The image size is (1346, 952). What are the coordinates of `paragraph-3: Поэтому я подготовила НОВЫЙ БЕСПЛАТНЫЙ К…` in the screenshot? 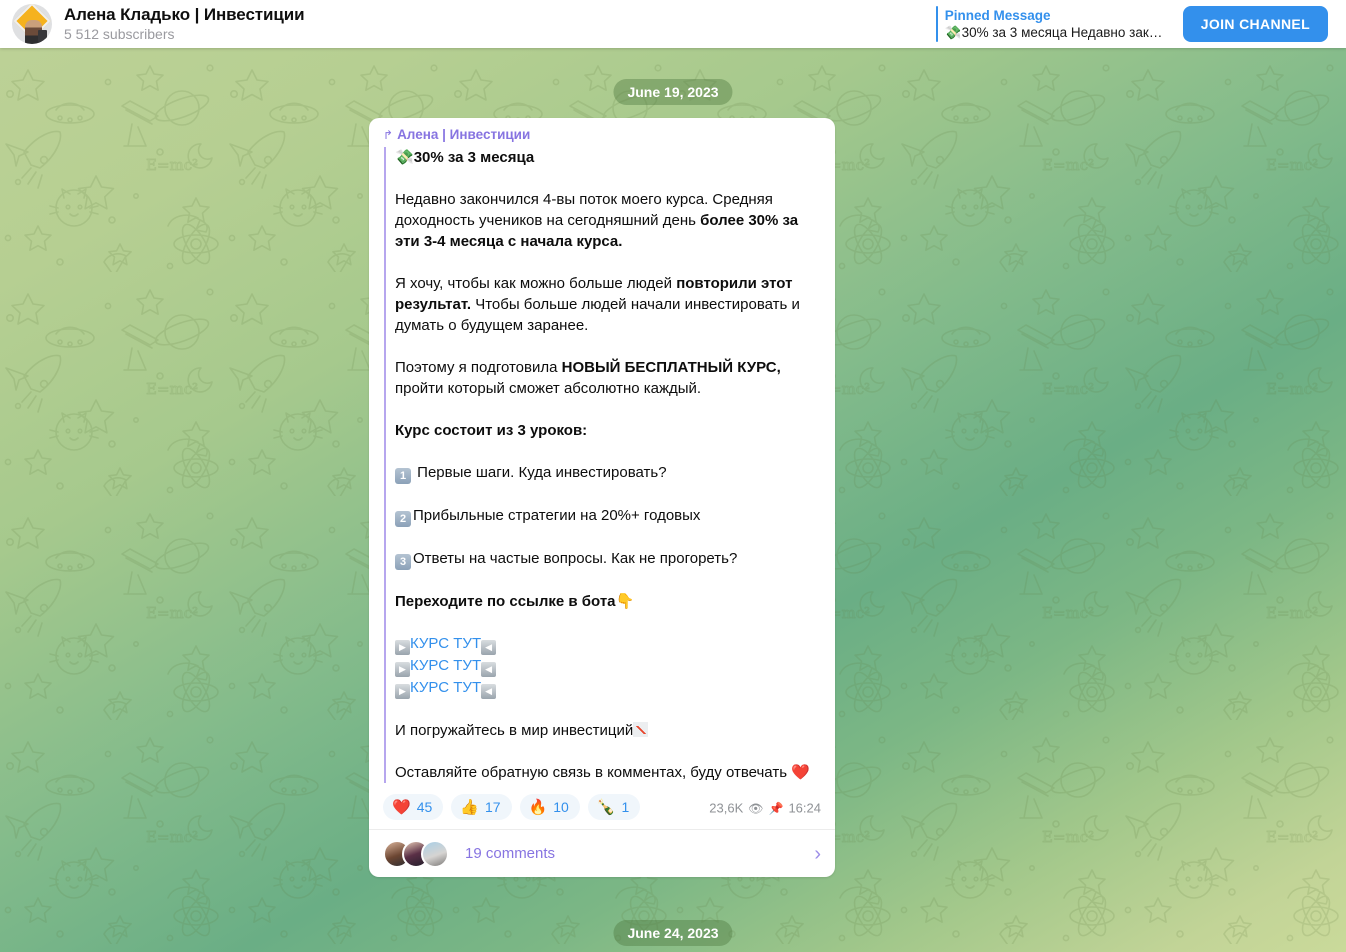 It's located at (608, 378).